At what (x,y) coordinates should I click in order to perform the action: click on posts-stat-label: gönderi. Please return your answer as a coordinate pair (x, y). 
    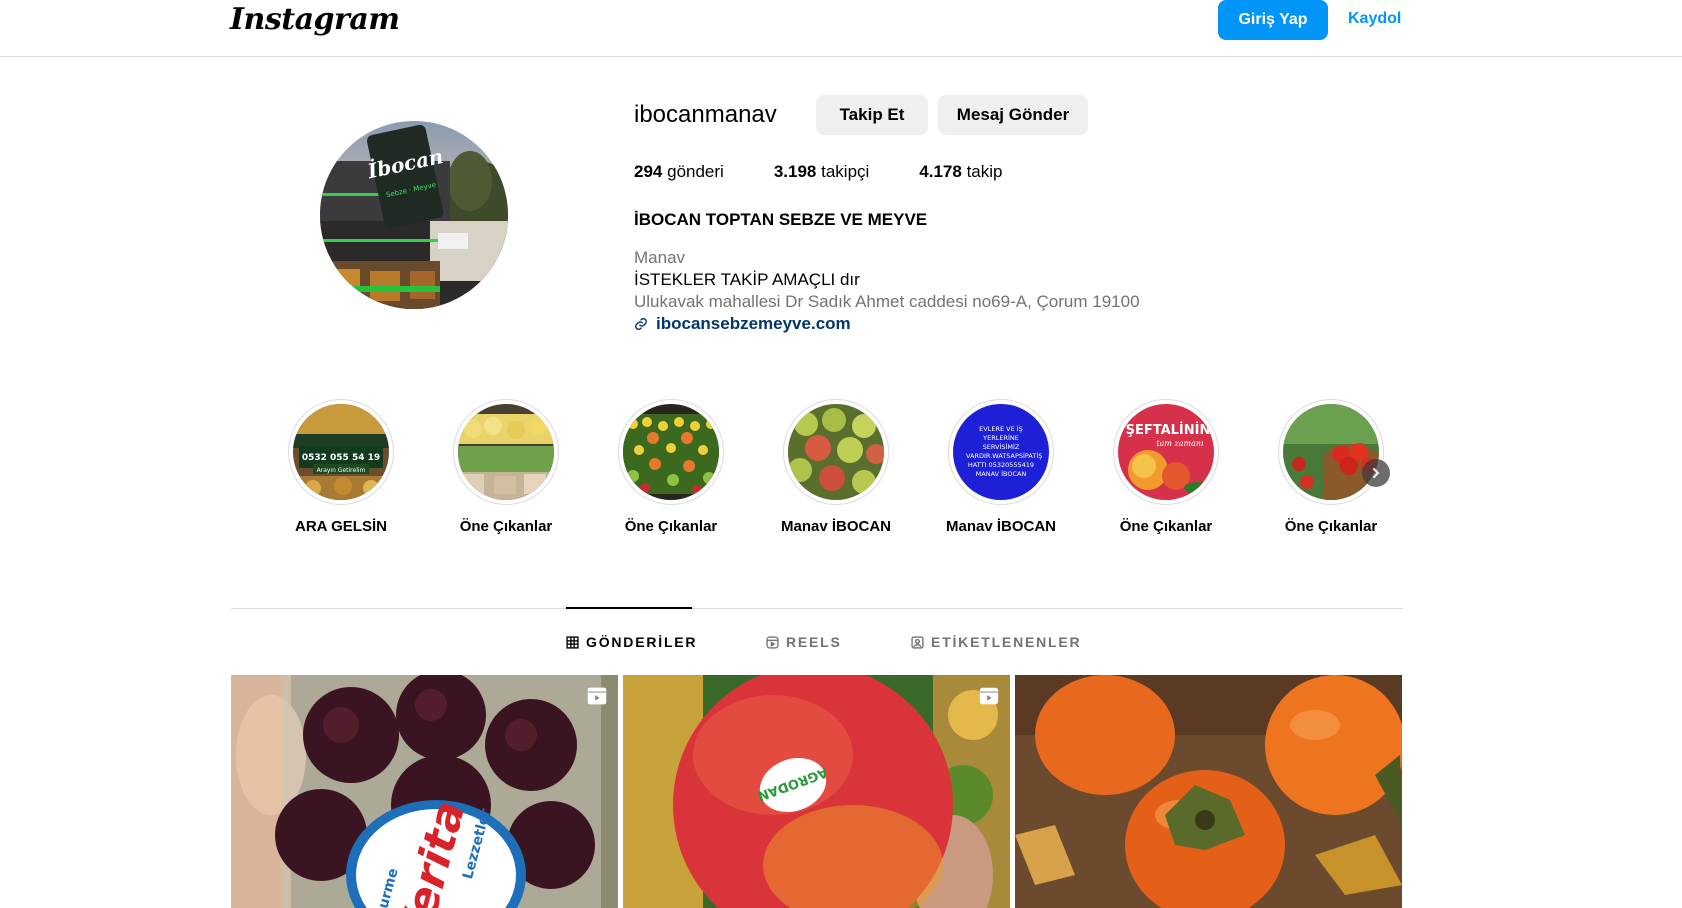
    Looking at the image, I should click on (695, 171).